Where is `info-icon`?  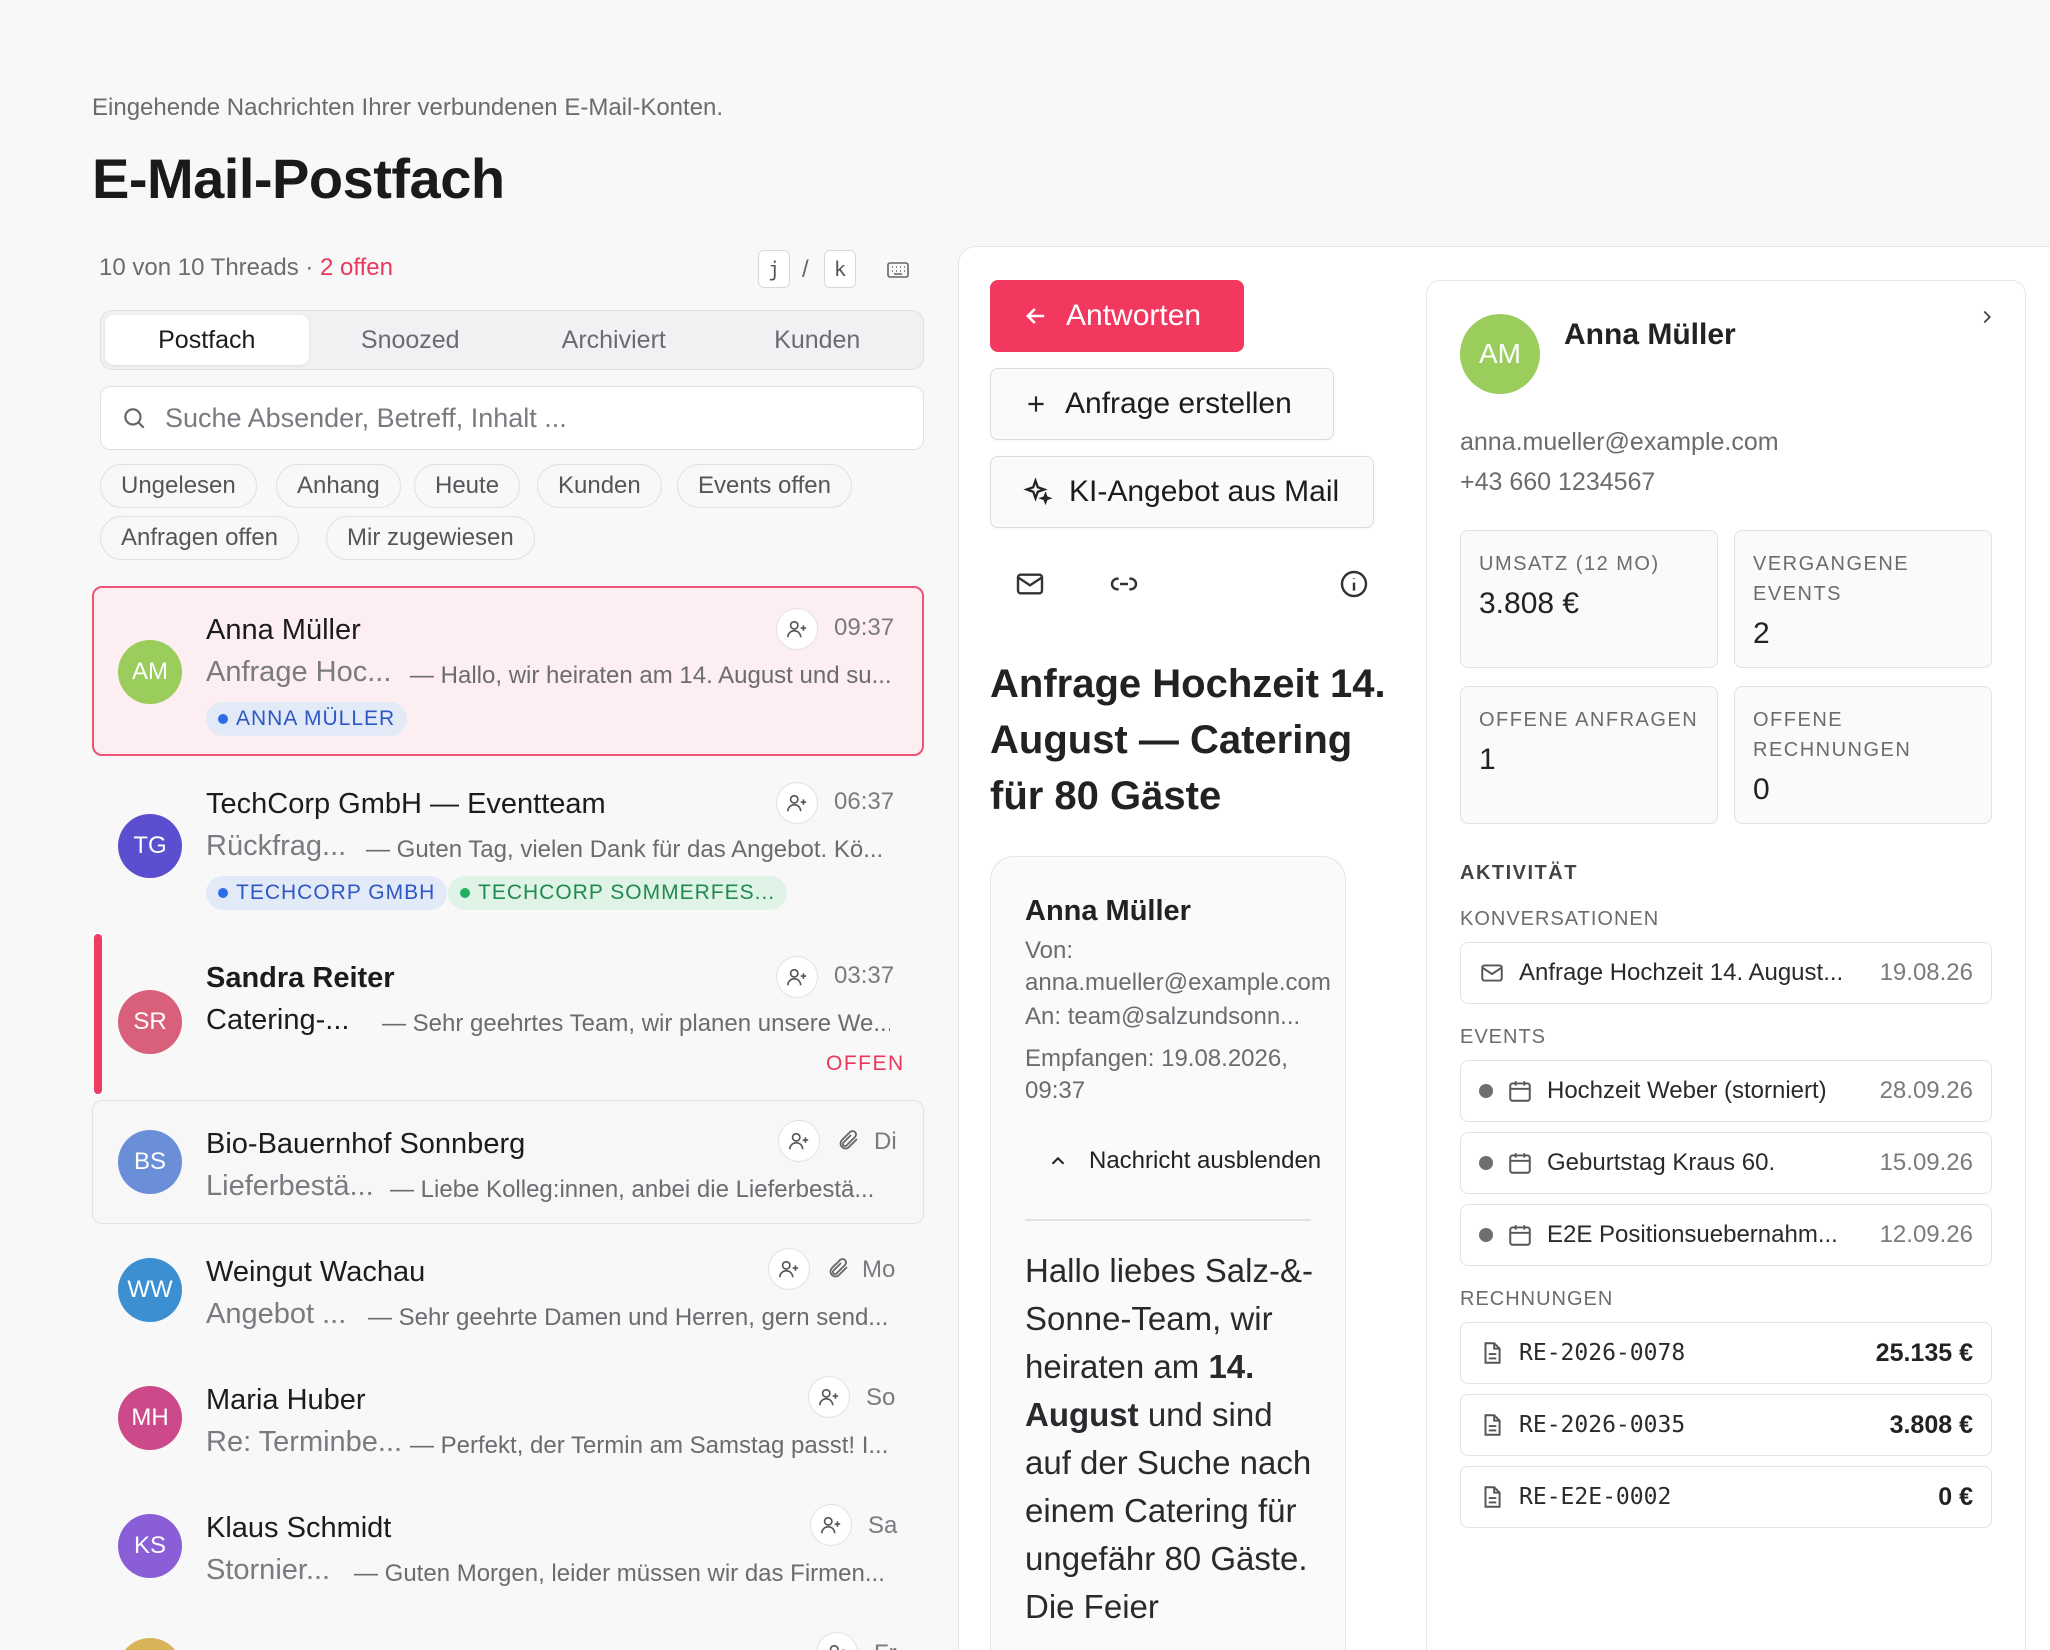 info-icon is located at coordinates (1354, 584).